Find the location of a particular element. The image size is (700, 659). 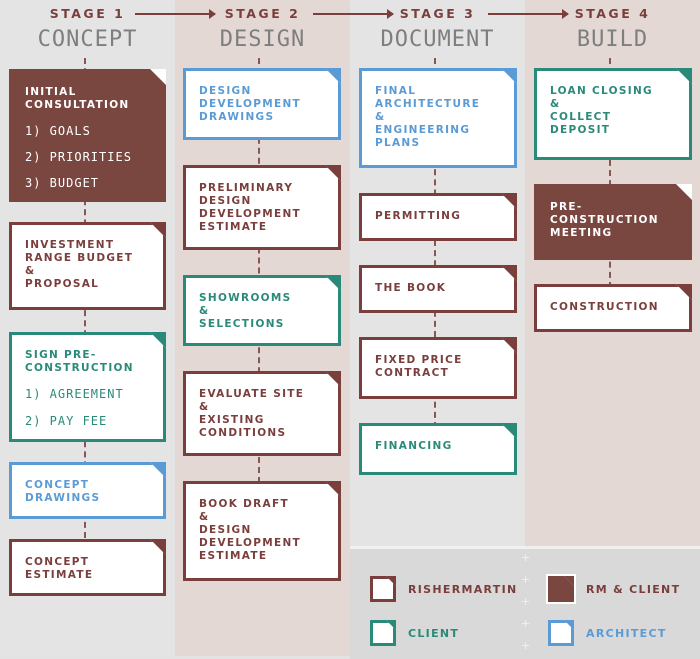

card-title: PRELIMINARY DESIGN DEVELOPMENT ESTIMATE is located at coordinates (250, 207).